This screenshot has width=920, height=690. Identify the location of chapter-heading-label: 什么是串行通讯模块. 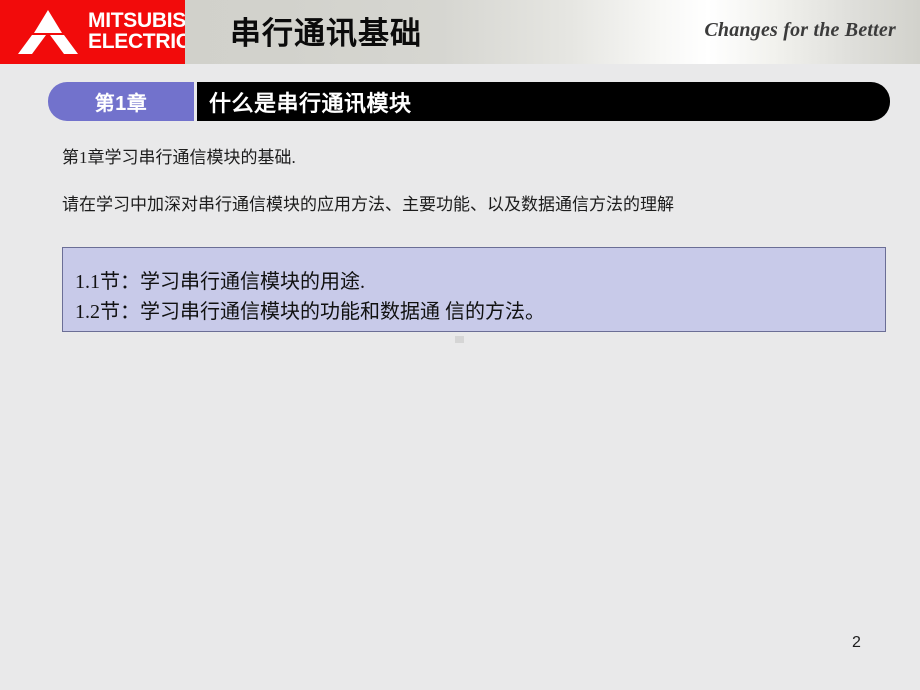
(310, 103).